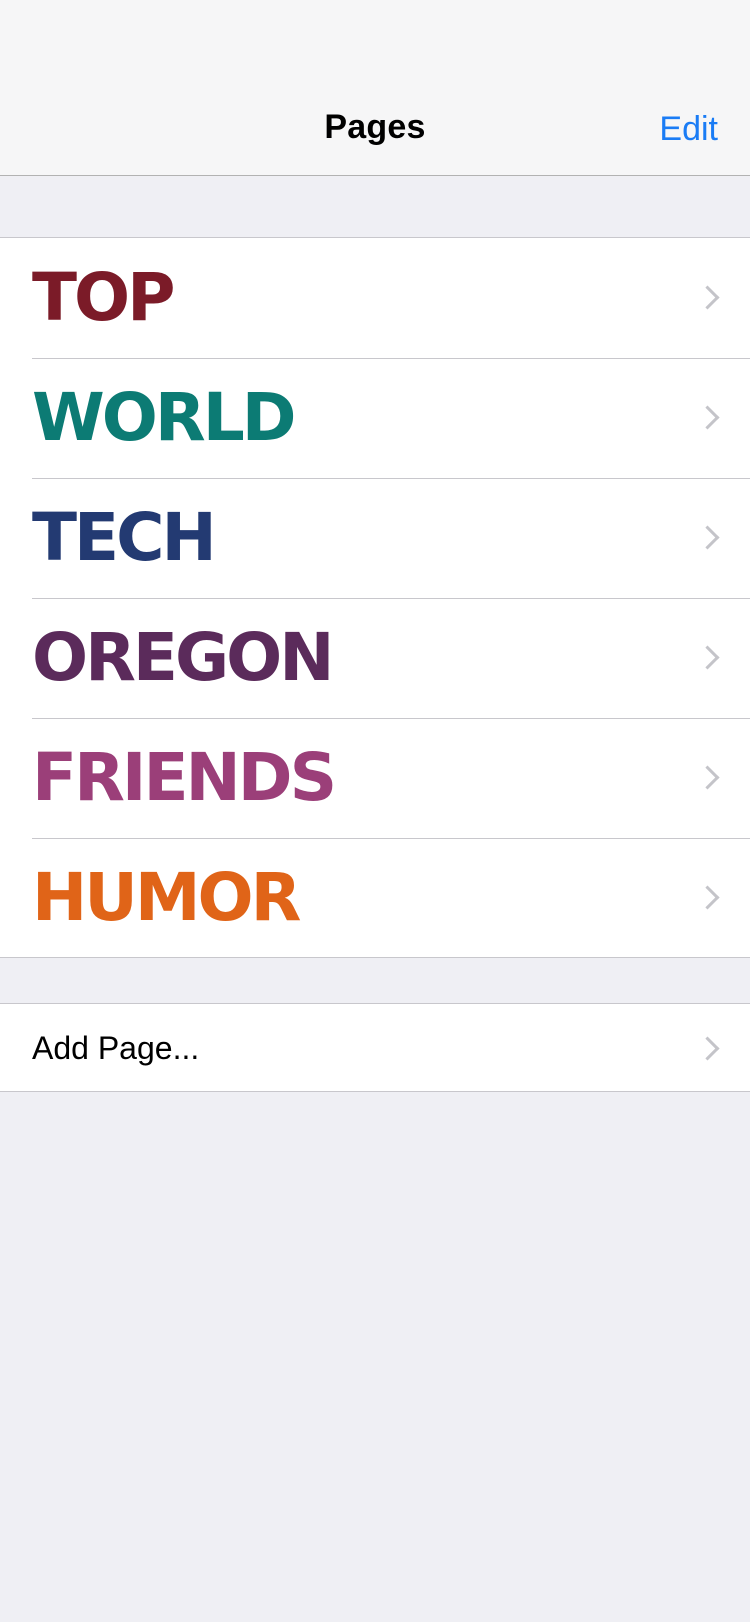  I want to click on page-row-humor: HUMOR, so click(375, 898).